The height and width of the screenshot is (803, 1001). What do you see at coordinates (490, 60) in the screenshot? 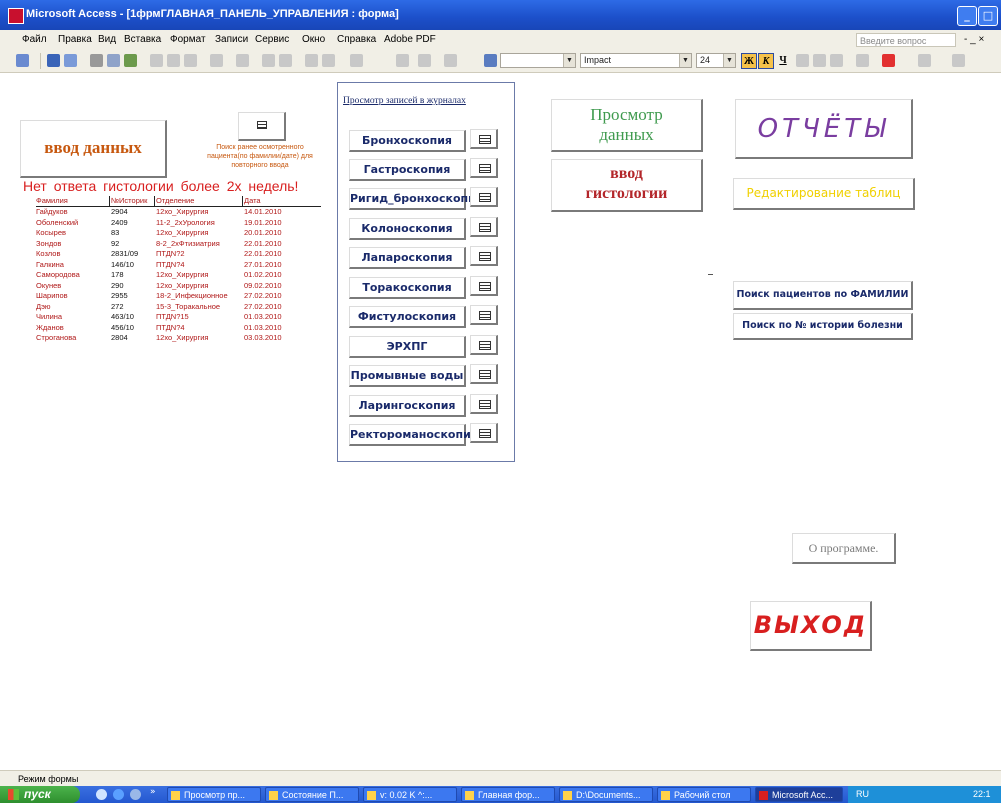
I see `object-icon` at bounding box center [490, 60].